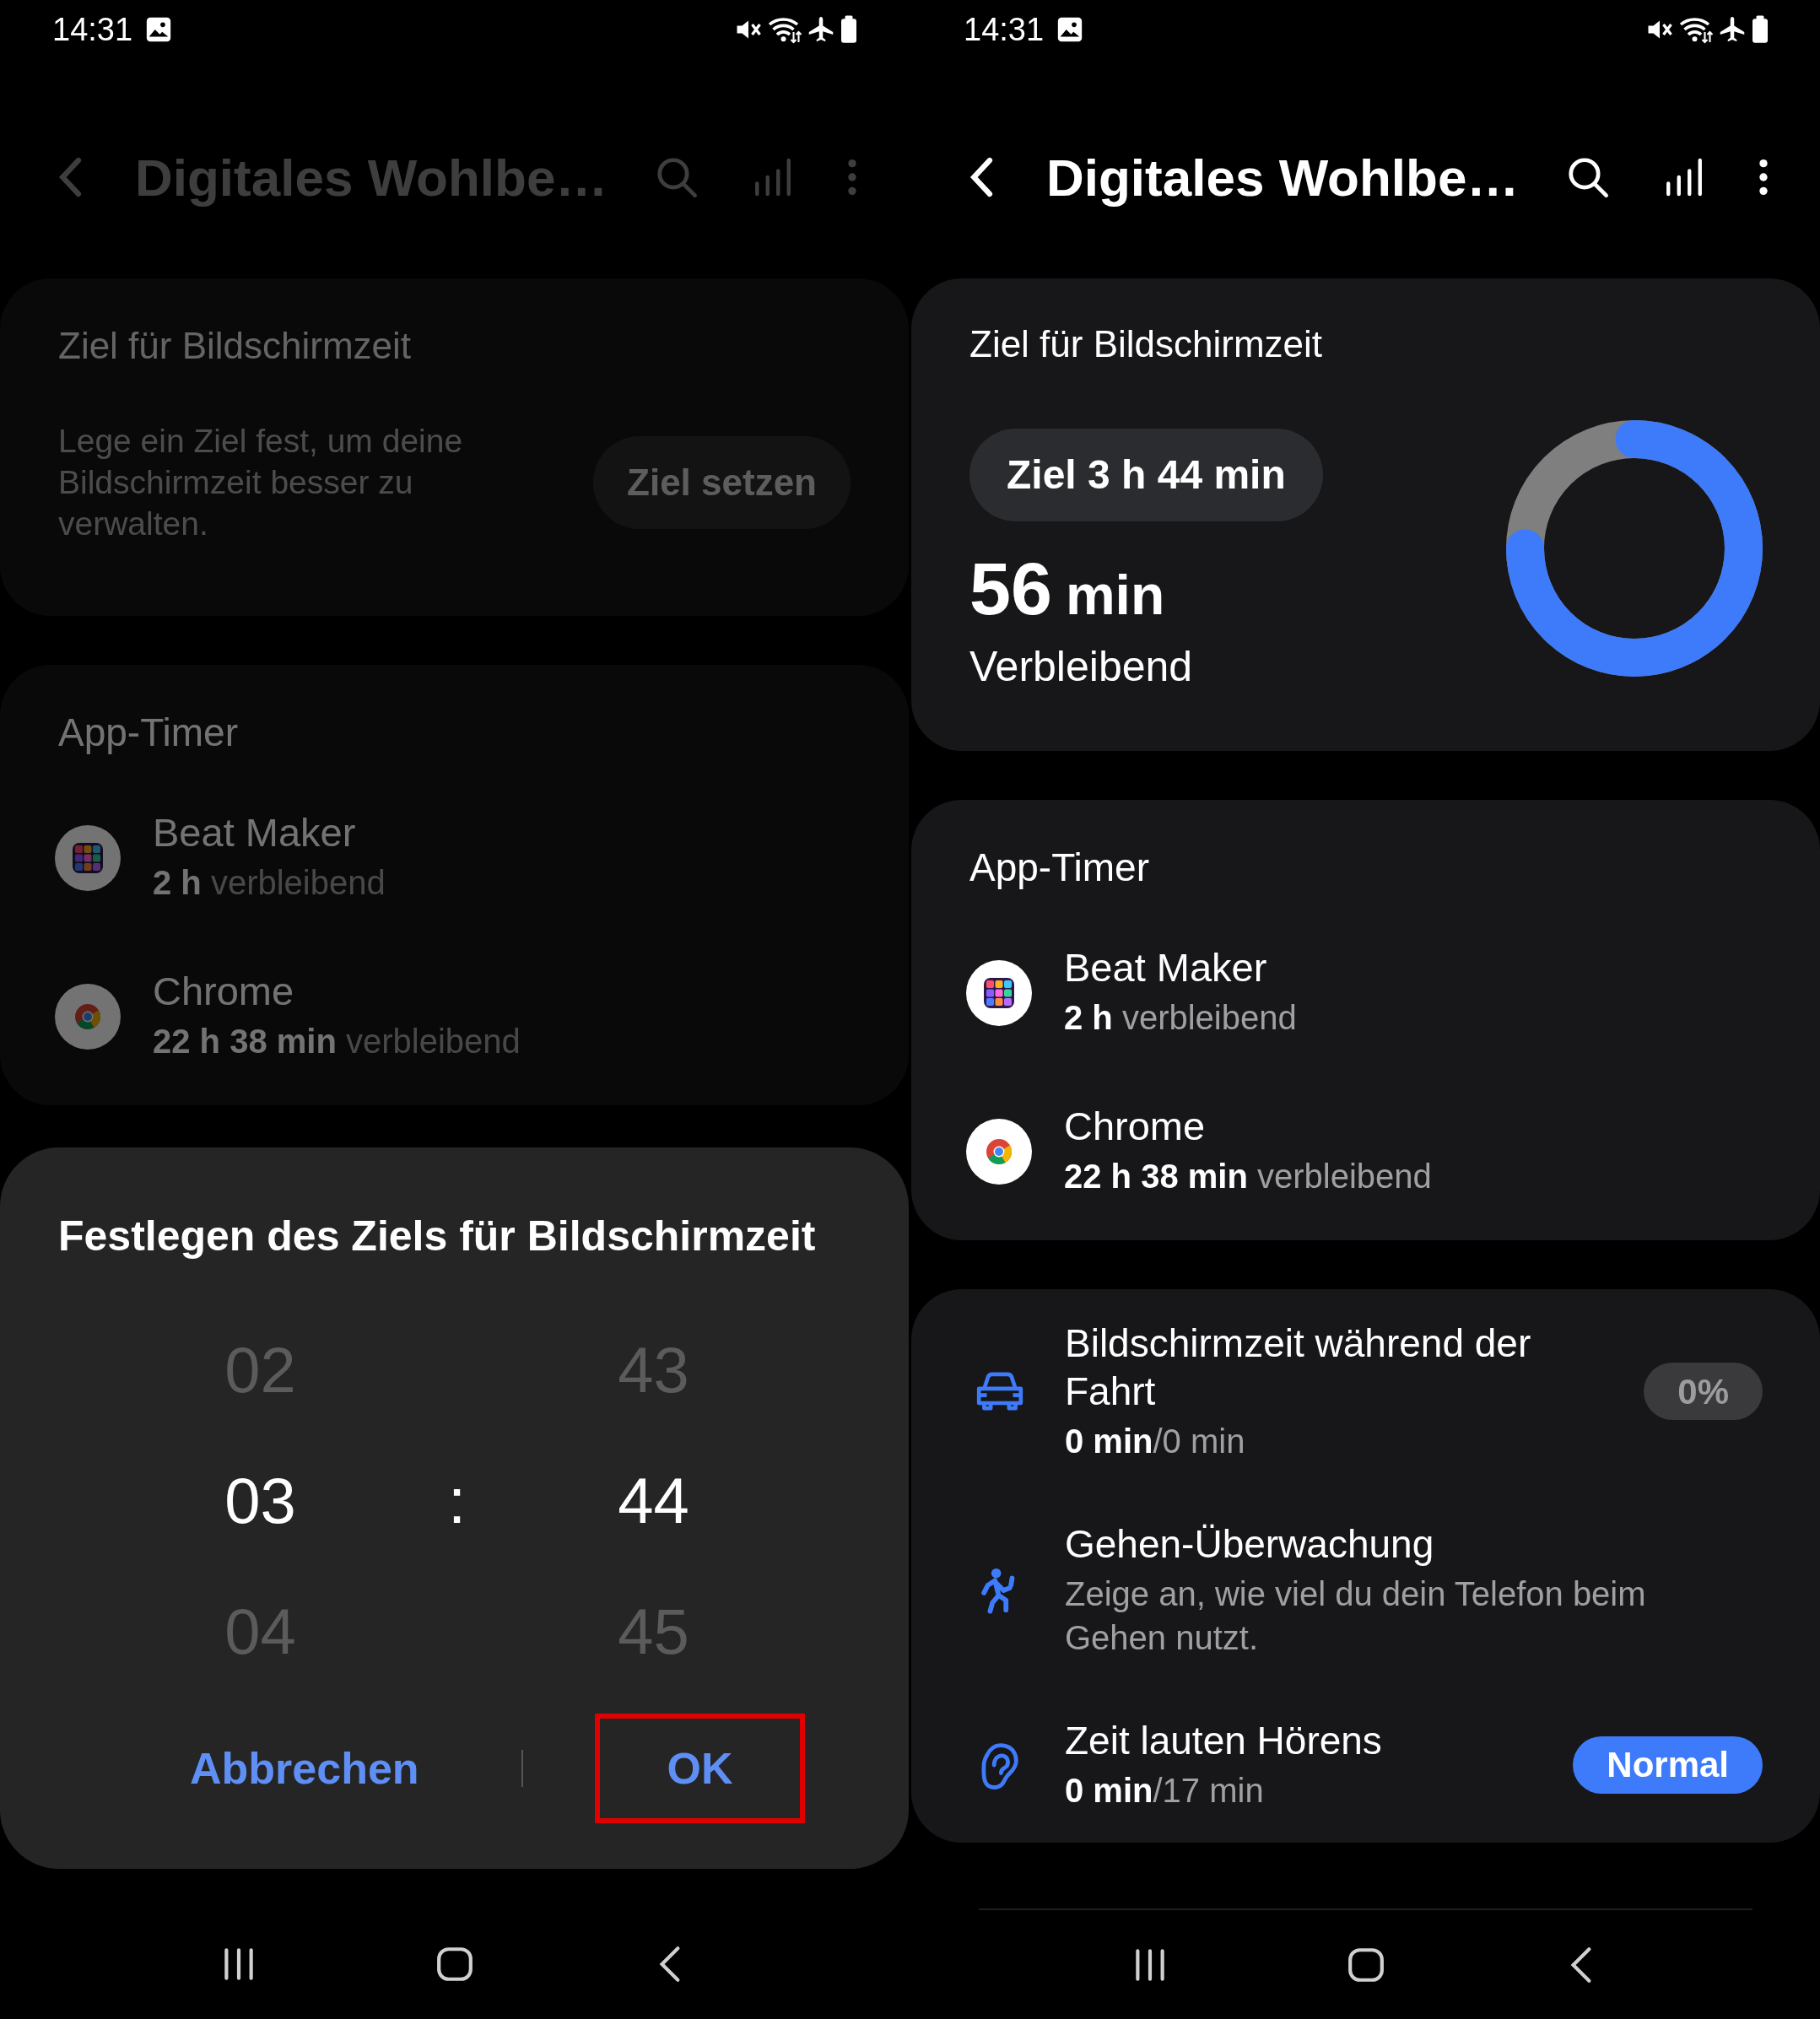  What do you see at coordinates (437, 1236) in the screenshot?
I see `dialog-title: Festlegen des Ziels für Bildschirmzeit` at bounding box center [437, 1236].